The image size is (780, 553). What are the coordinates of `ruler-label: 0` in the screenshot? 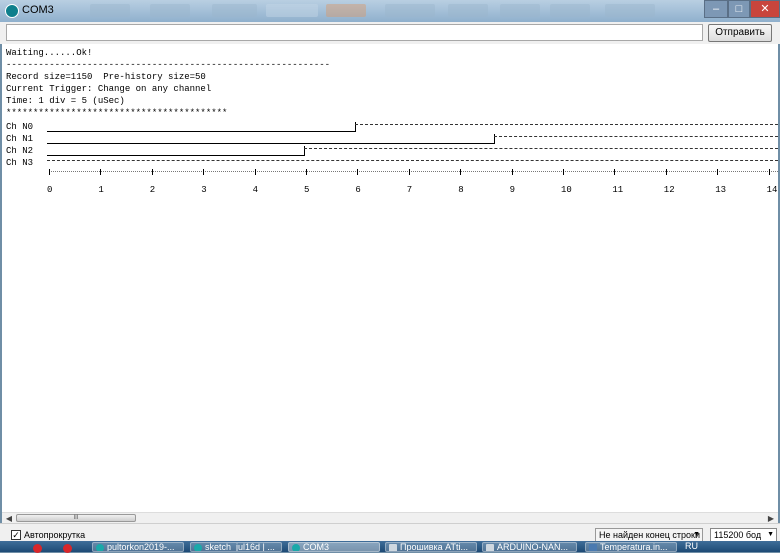 It's located at (50, 190).